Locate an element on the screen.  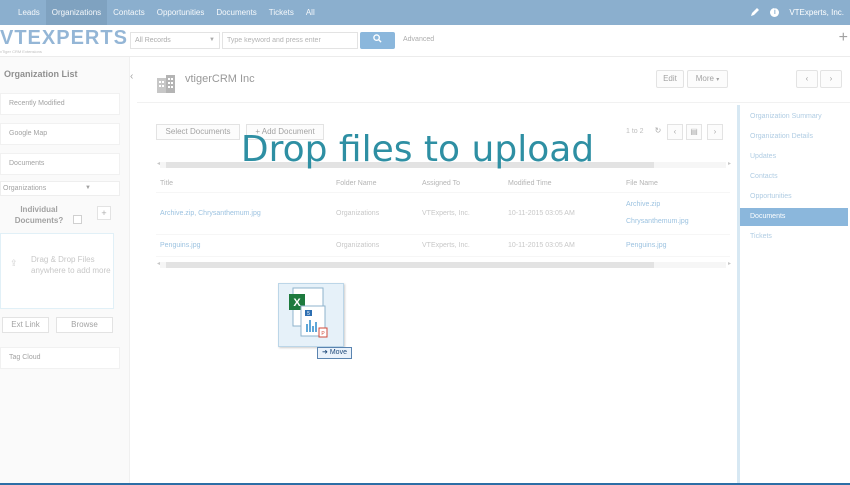
previous-record-button: ‹ is located at coordinates (807, 79).